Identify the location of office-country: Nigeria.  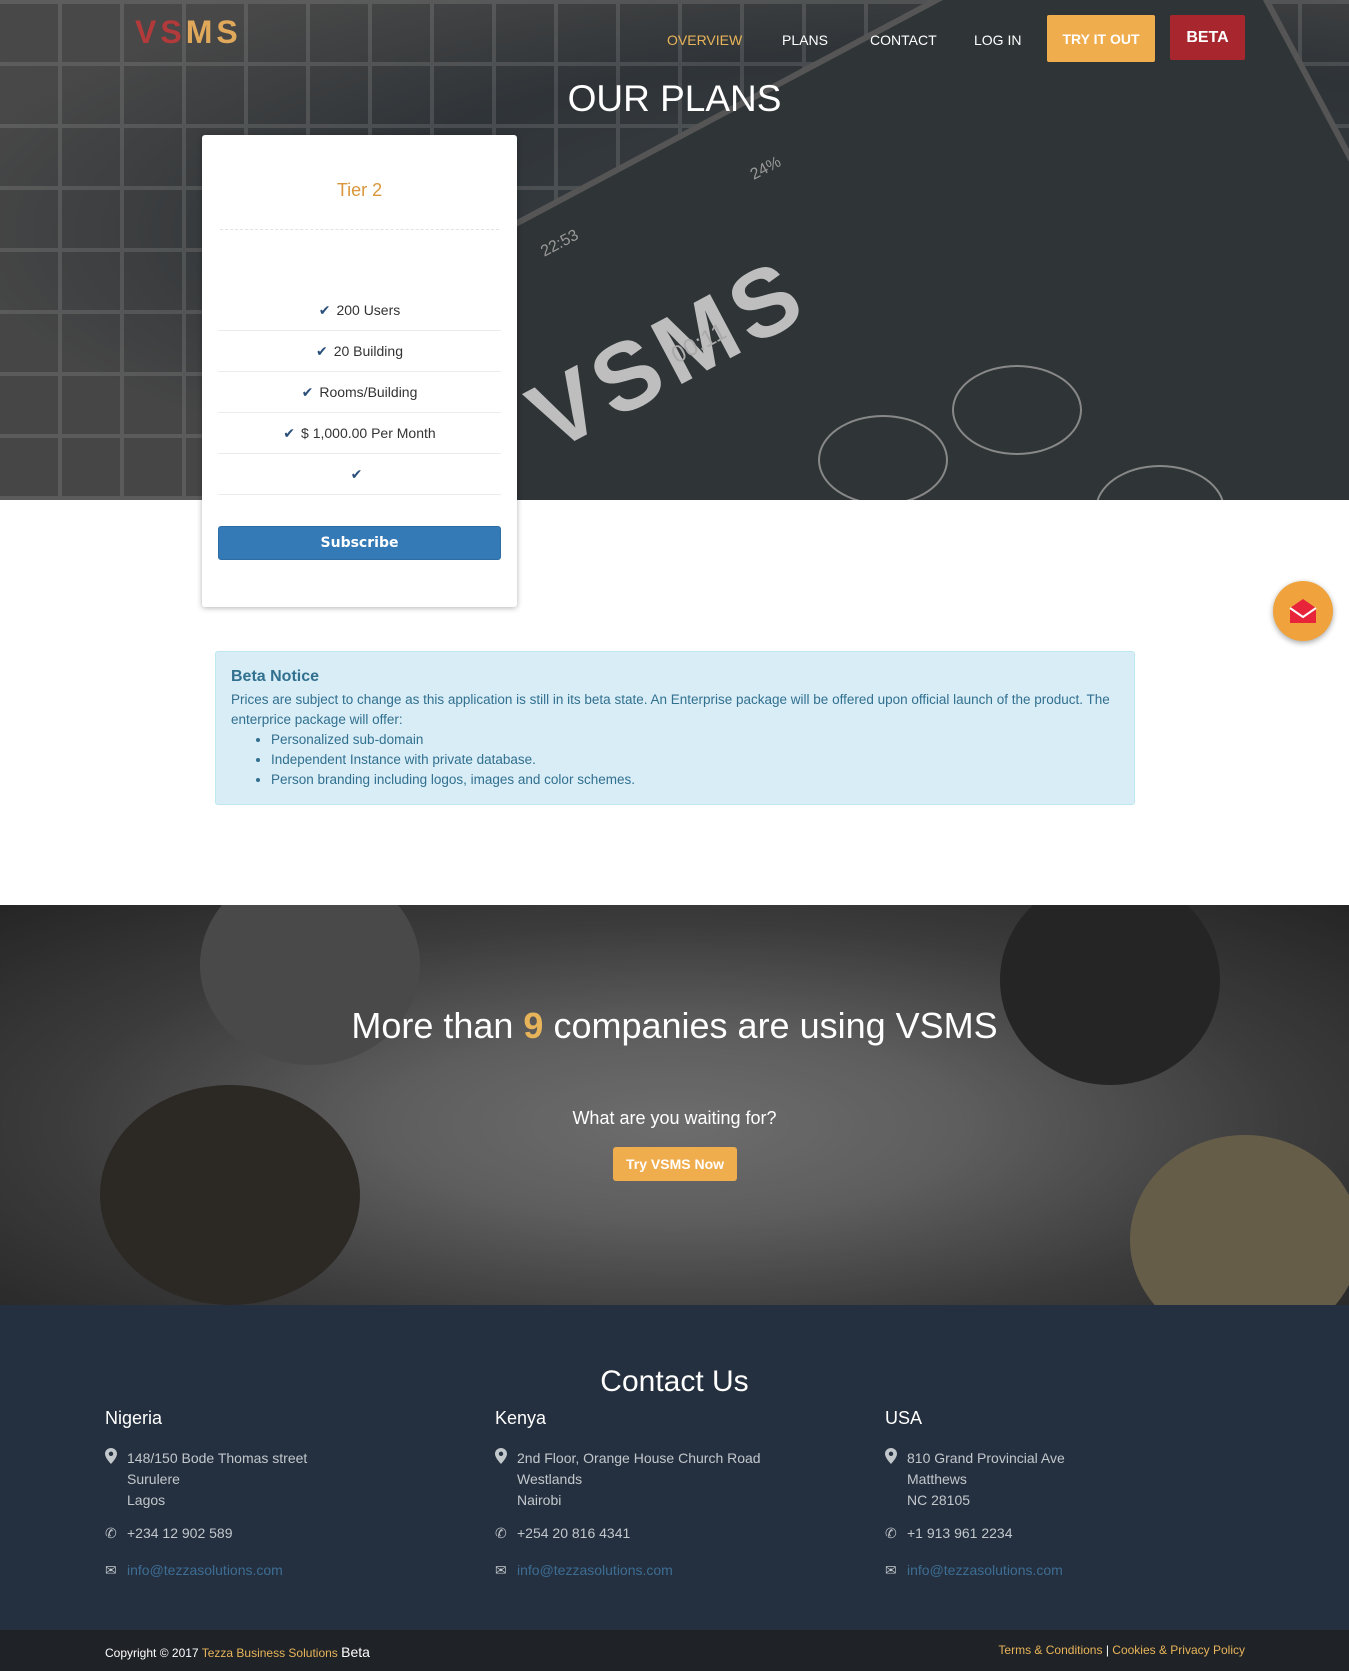
(134, 1418).